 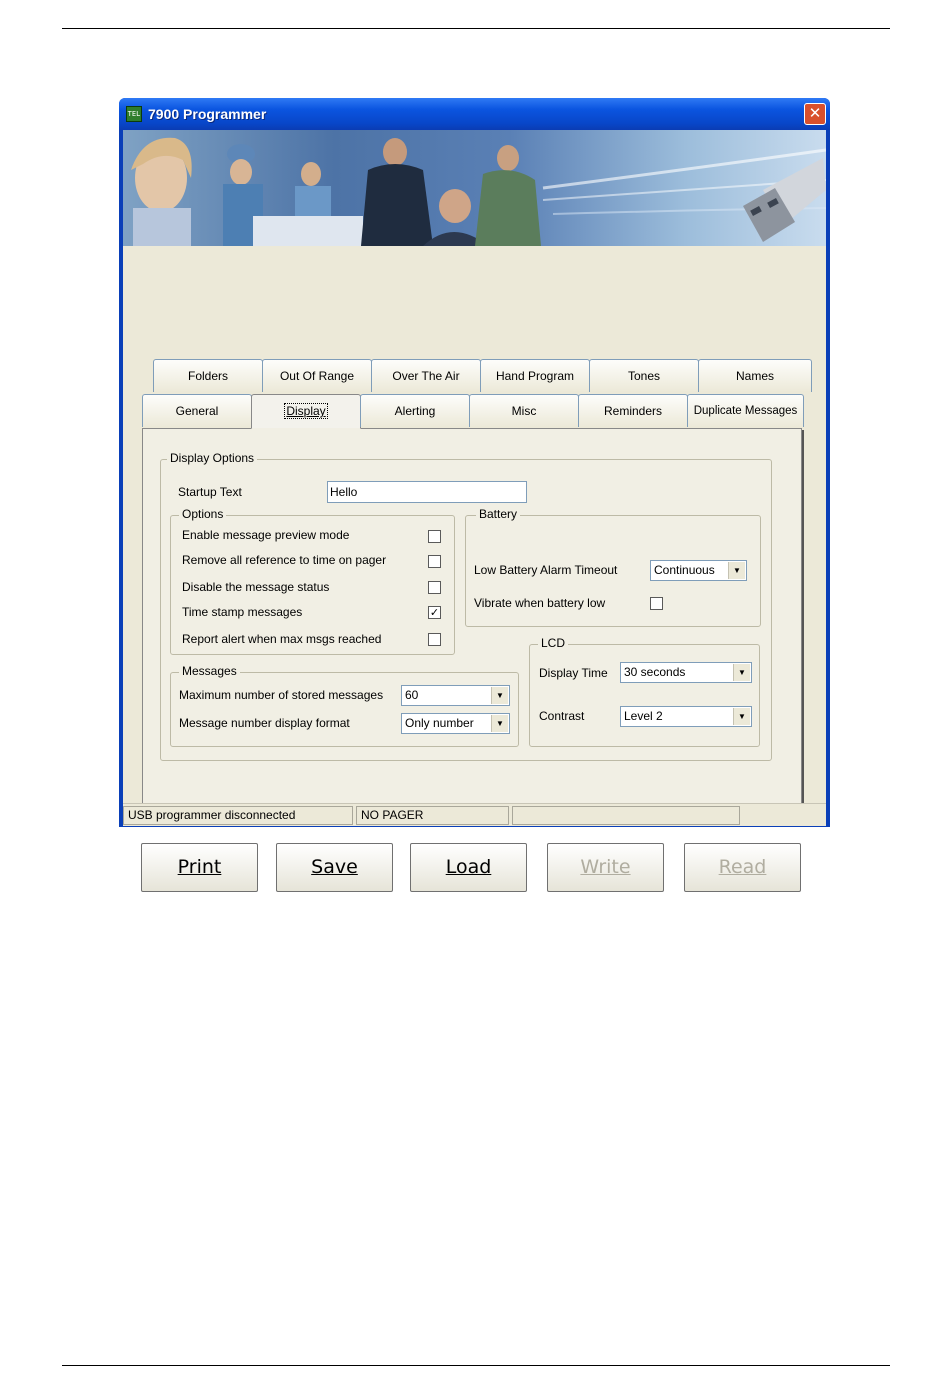 What do you see at coordinates (434, 587) in the screenshot?
I see `checkbox-disable-status` at bounding box center [434, 587].